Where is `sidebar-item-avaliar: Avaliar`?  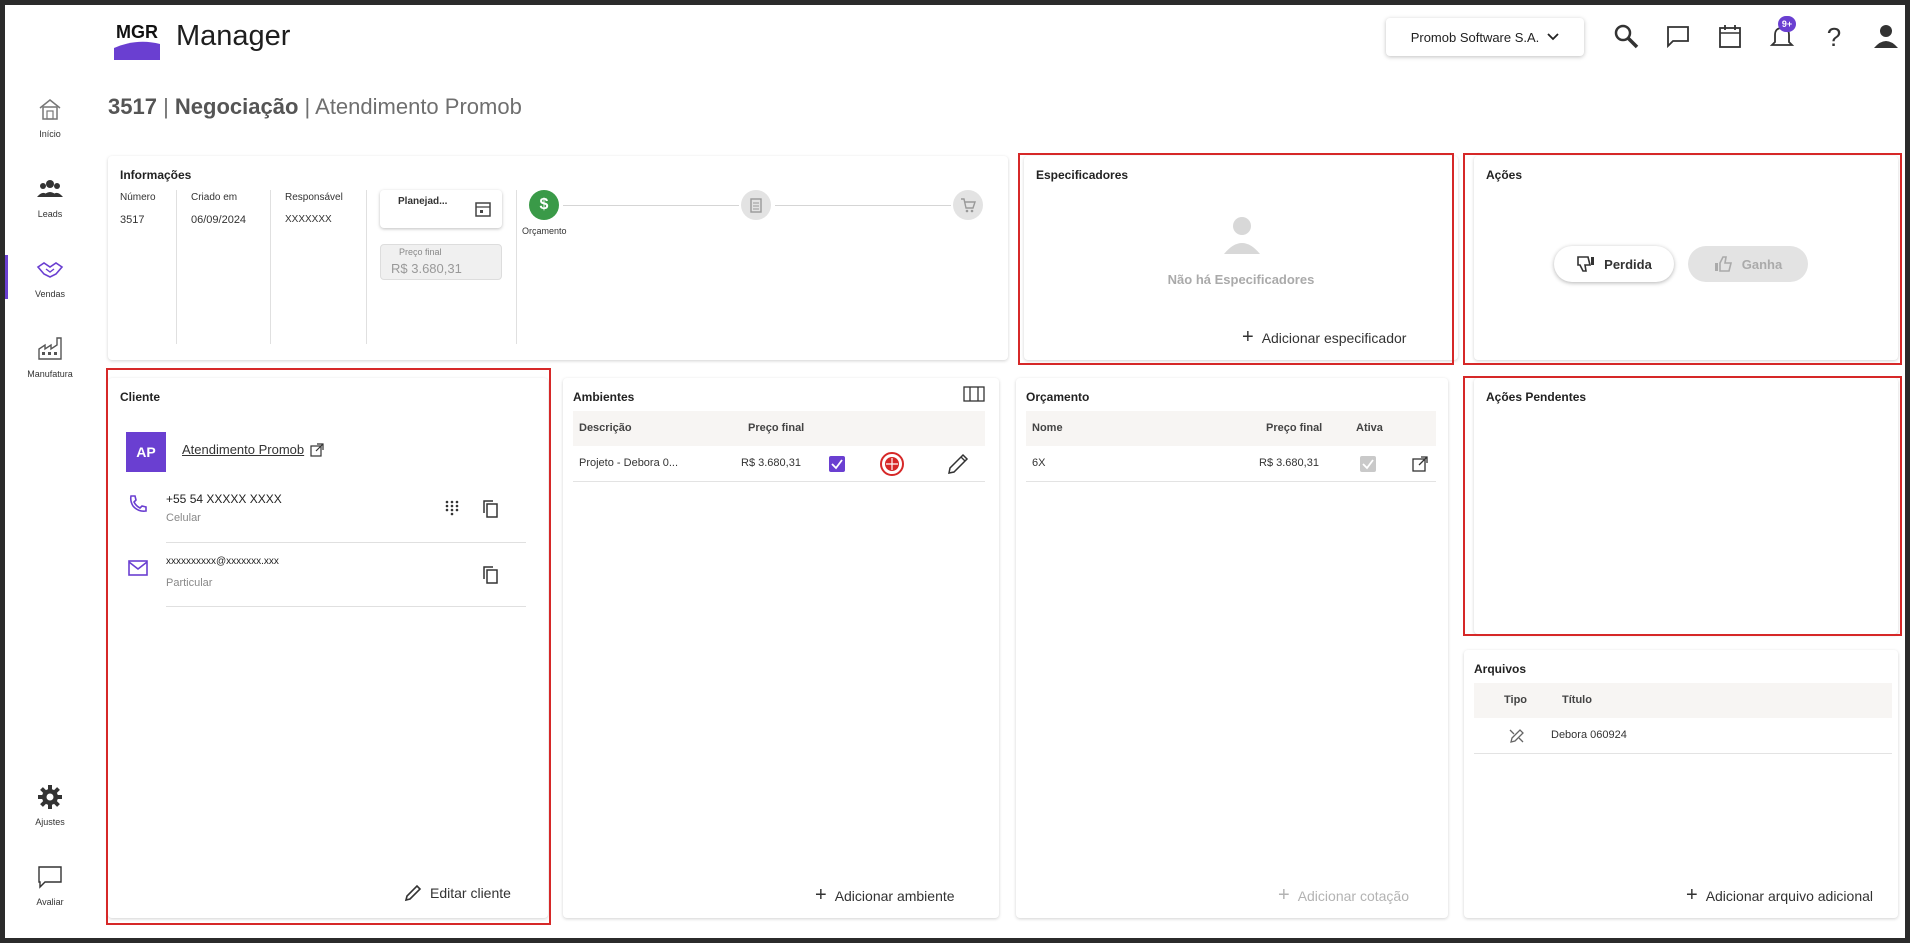
sidebar-item-avaliar: Avaliar is located at coordinates (50, 885).